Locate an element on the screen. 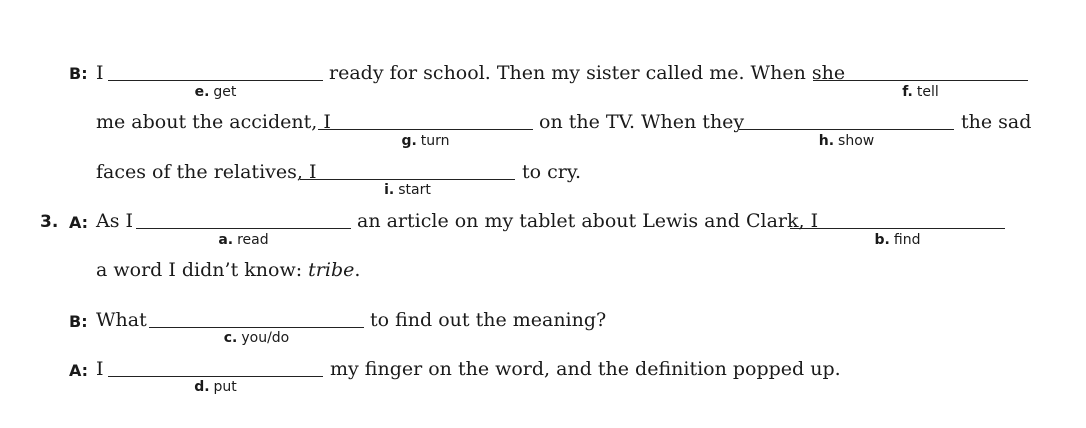 Image resolution: width=1086 pixels, height=428 pixels. answer-blank-f is located at coordinates (920, 80).